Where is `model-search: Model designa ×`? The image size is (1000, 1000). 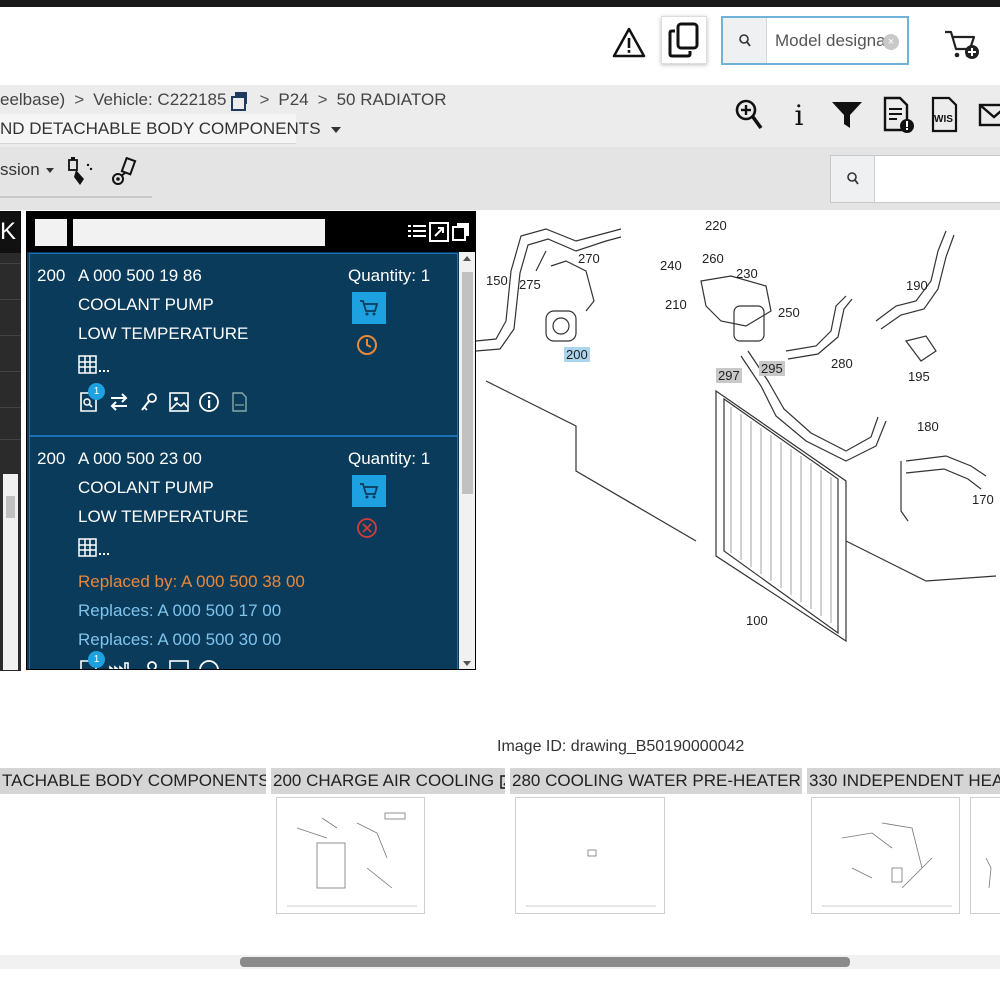
model-search: Model designa × is located at coordinates (815, 40).